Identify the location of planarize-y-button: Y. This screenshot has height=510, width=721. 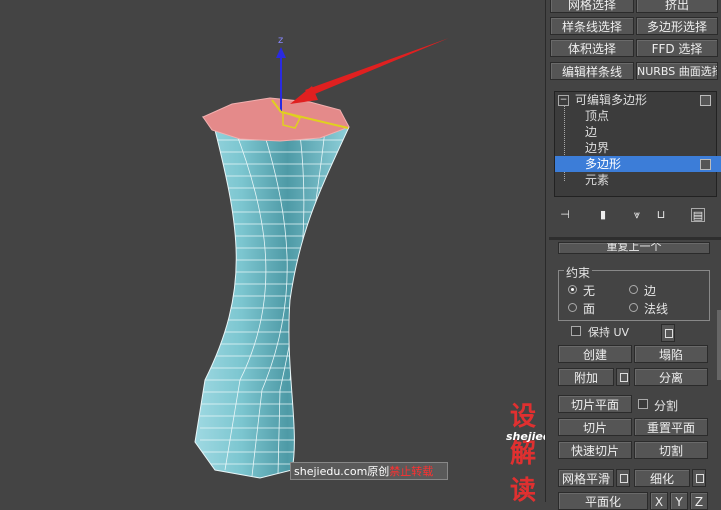
(679, 501).